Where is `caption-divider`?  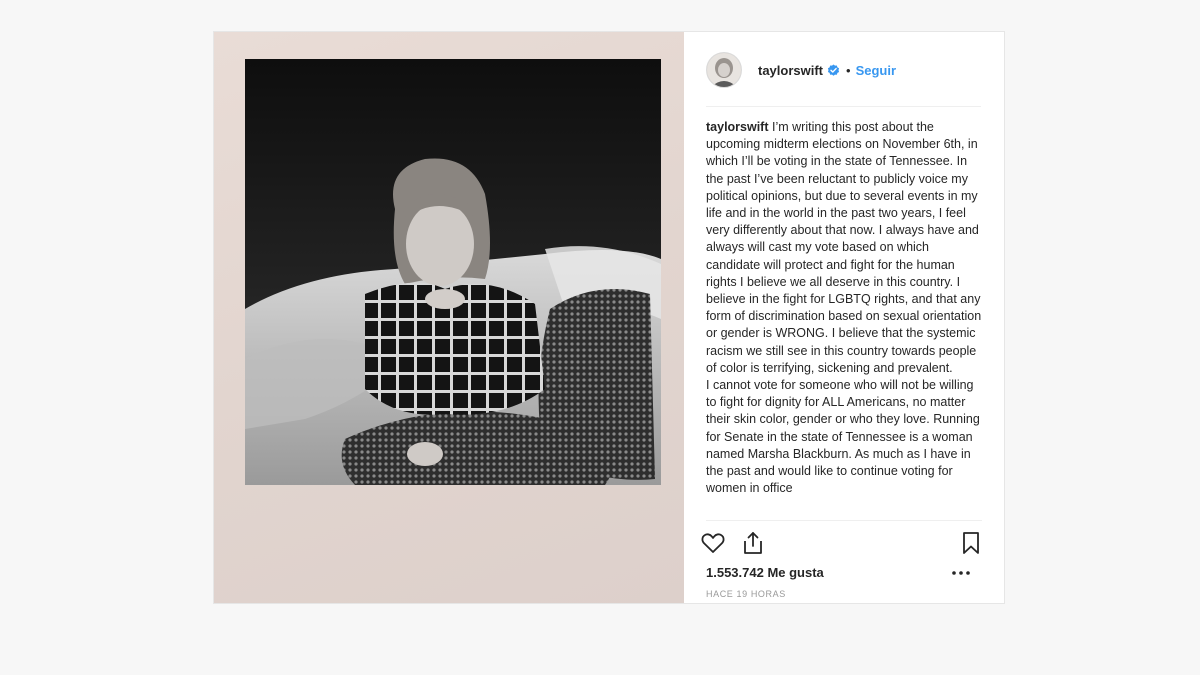 caption-divider is located at coordinates (844, 520).